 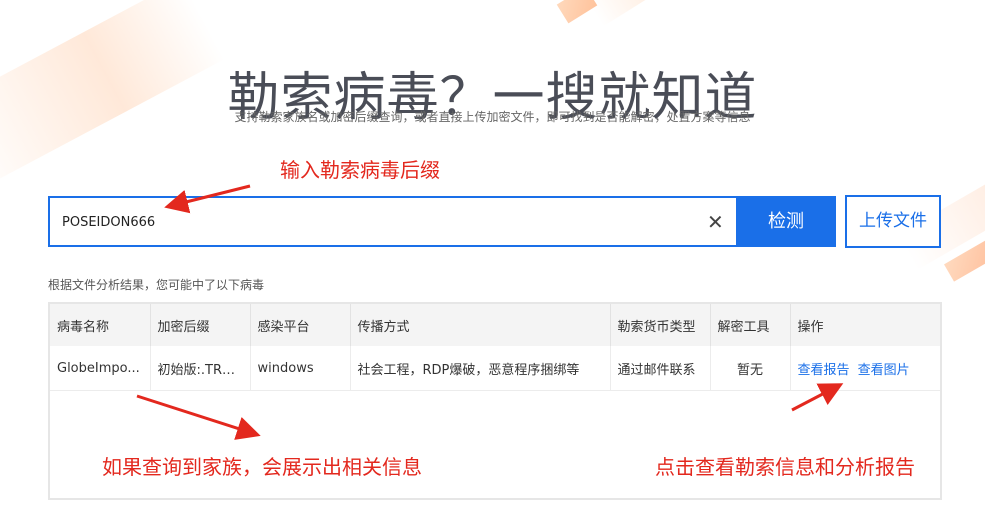 What do you see at coordinates (207, 199) in the screenshot?
I see `arrow-to-input` at bounding box center [207, 199].